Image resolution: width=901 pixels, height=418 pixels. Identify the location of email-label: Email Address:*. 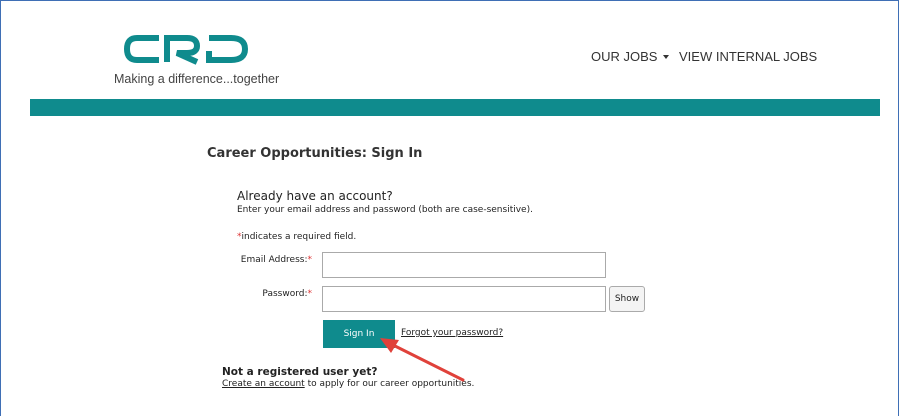
(257, 260).